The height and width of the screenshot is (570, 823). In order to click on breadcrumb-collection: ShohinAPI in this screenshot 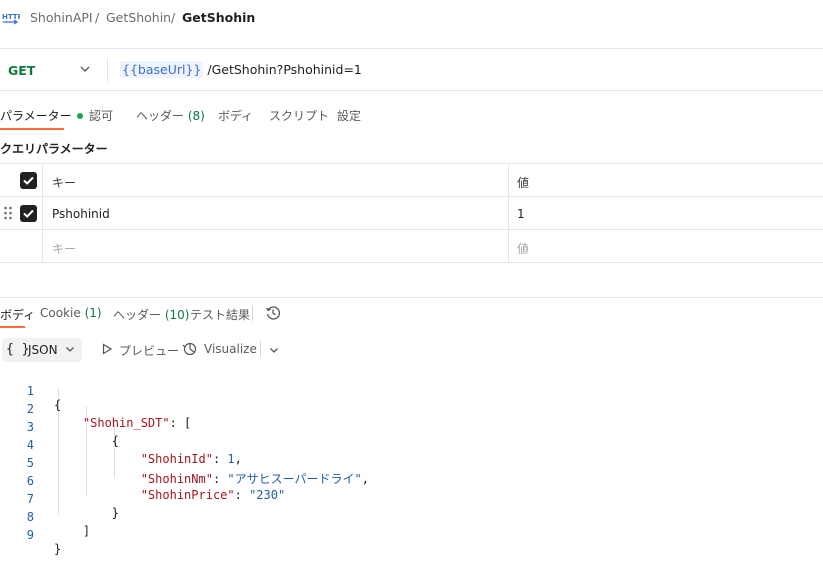, I will do `click(61, 17)`.